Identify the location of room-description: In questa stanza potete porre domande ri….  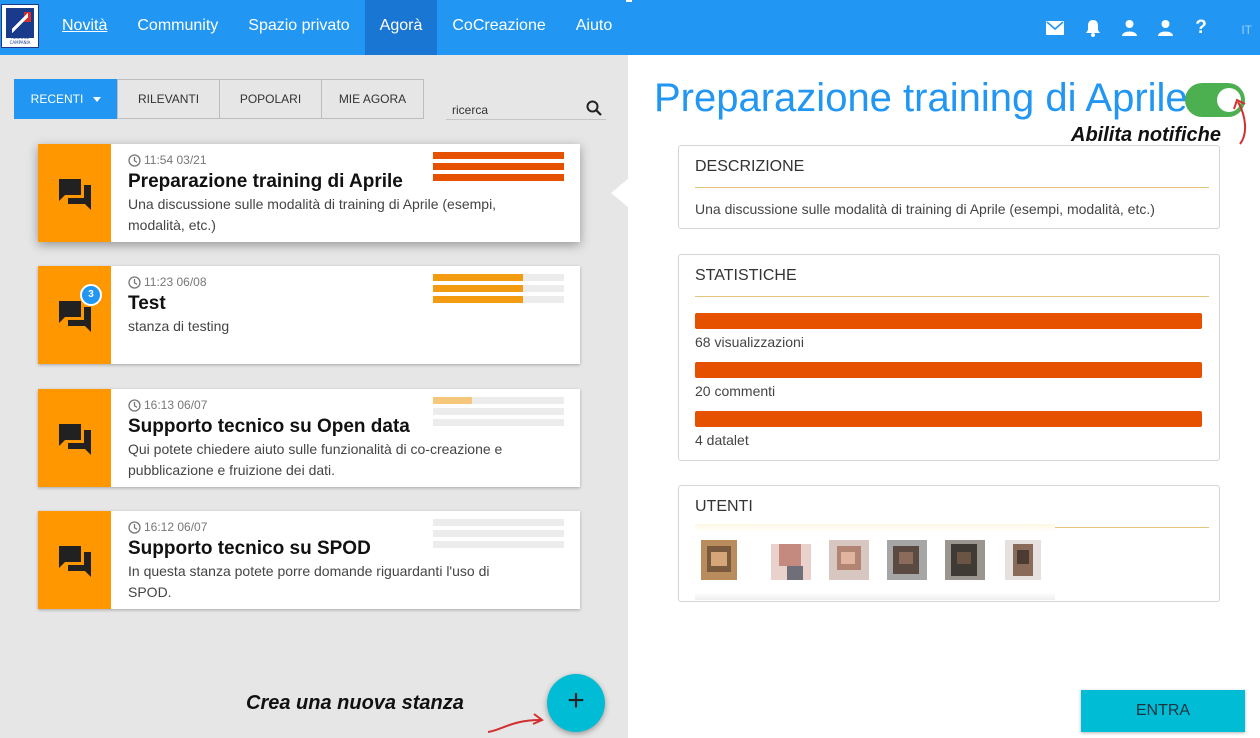
(309, 581).